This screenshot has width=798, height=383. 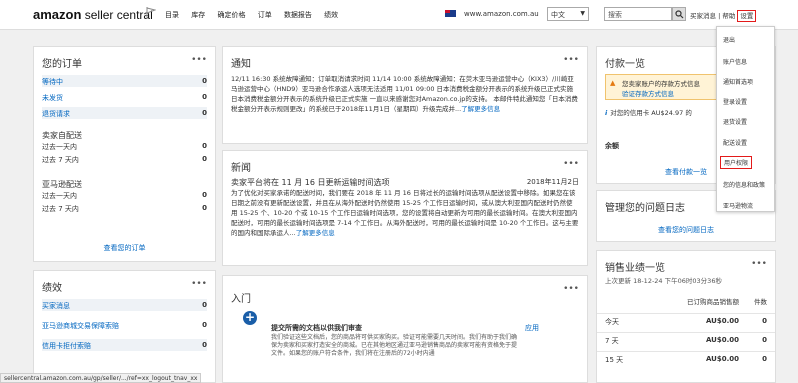 What do you see at coordinates (736, 162) in the screenshot?
I see `menu-item-user-permissions: 用户权限` at bounding box center [736, 162].